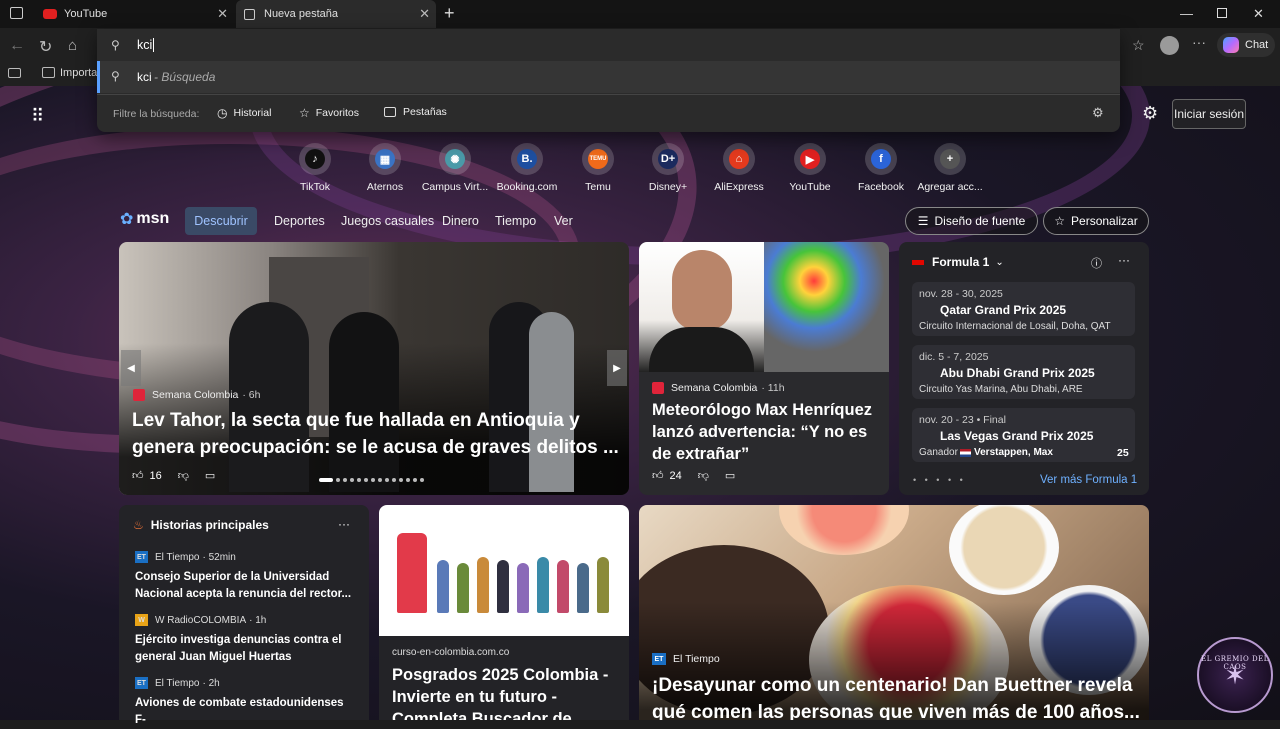 The width and height of the screenshot is (1280, 729). What do you see at coordinates (144, 219) in the screenshot?
I see `msn-logo: ✿ msn` at bounding box center [144, 219].